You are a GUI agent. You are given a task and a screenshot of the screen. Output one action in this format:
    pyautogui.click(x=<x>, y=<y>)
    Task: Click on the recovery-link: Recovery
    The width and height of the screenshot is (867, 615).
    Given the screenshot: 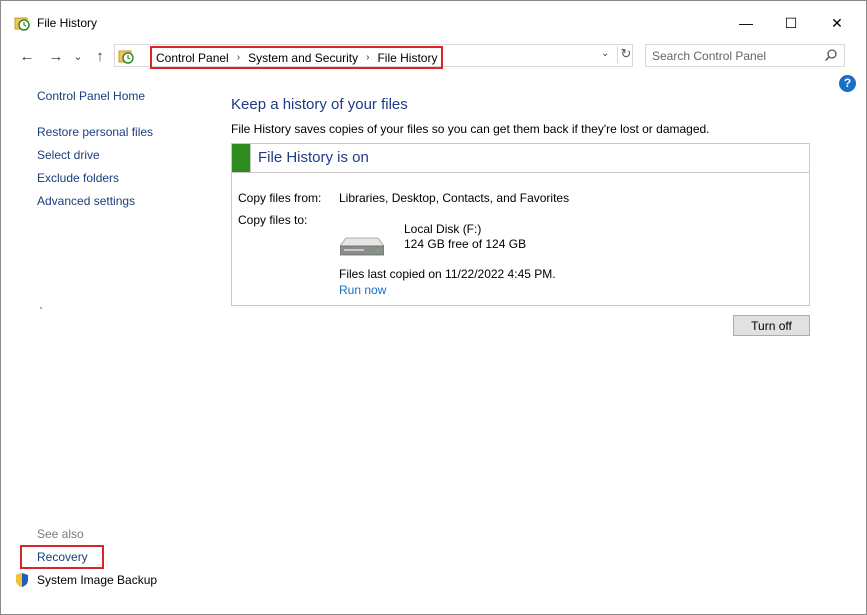 What is the action you would take?
    pyautogui.click(x=62, y=557)
    